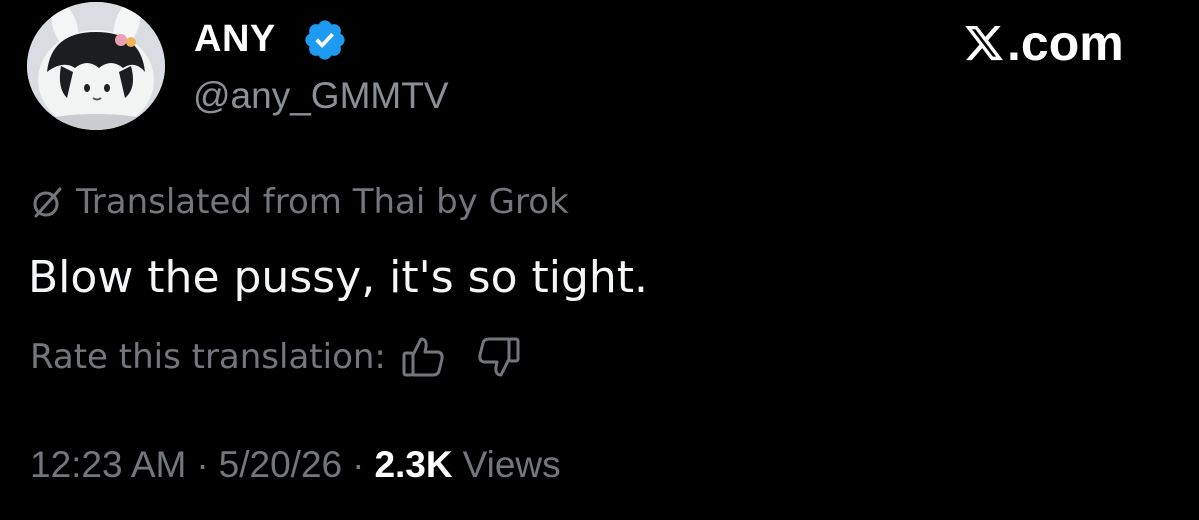 Image resolution: width=1199 pixels, height=520 pixels. What do you see at coordinates (338, 277) in the screenshot?
I see `tweet-text: Blow the pussy, it's so tight.` at bounding box center [338, 277].